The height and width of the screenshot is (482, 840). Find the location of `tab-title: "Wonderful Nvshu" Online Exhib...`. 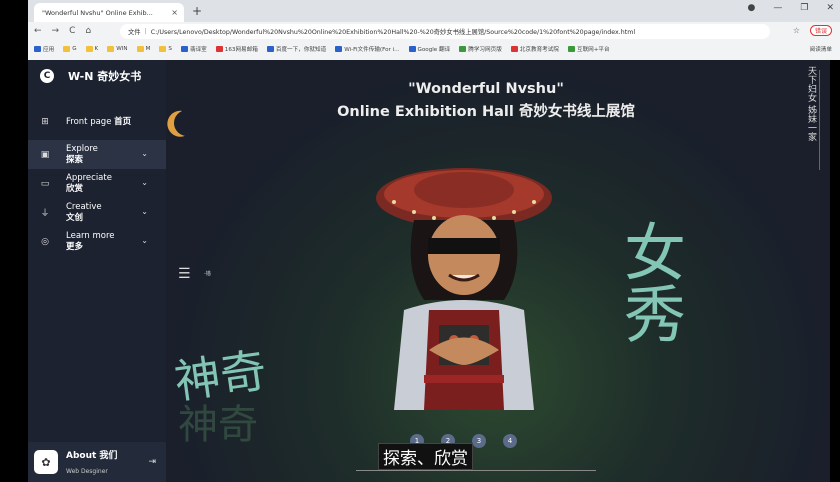

tab-title: "Wonderful Nvshu" Online Exhib... is located at coordinates (97, 12).